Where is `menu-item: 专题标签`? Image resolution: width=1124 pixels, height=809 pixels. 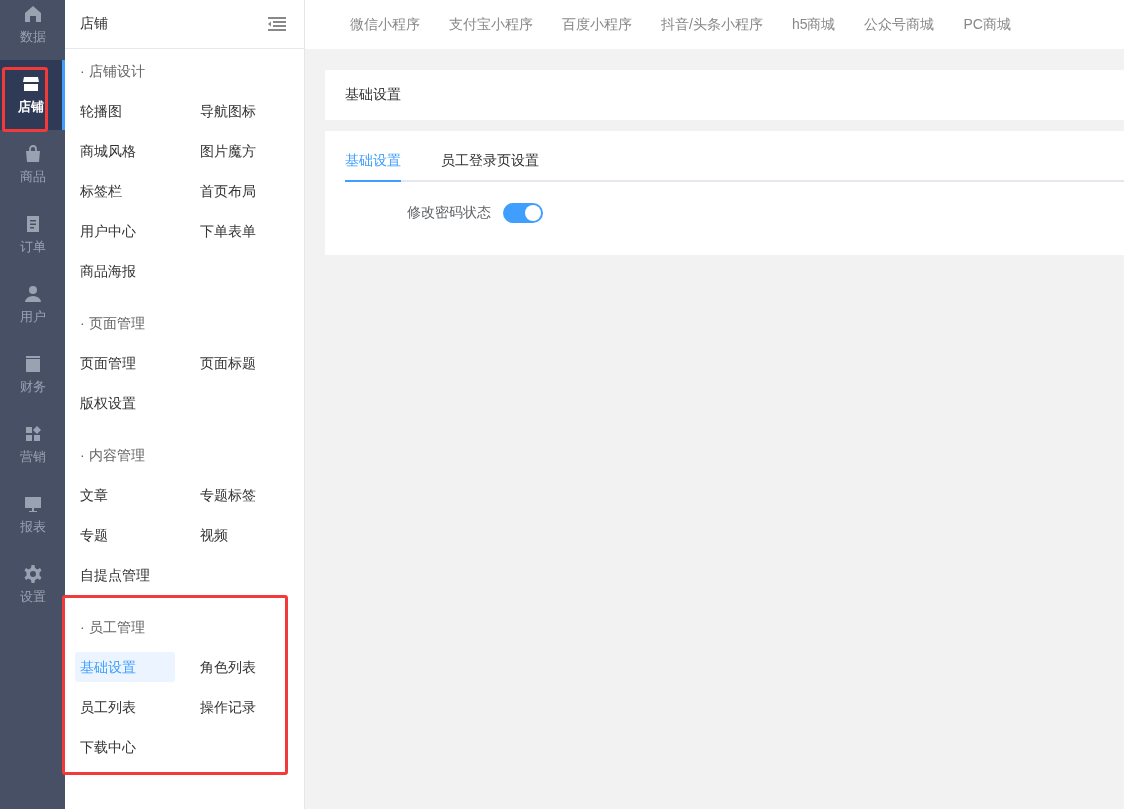
menu-item: 专题标签 is located at coordinates (245, 495).